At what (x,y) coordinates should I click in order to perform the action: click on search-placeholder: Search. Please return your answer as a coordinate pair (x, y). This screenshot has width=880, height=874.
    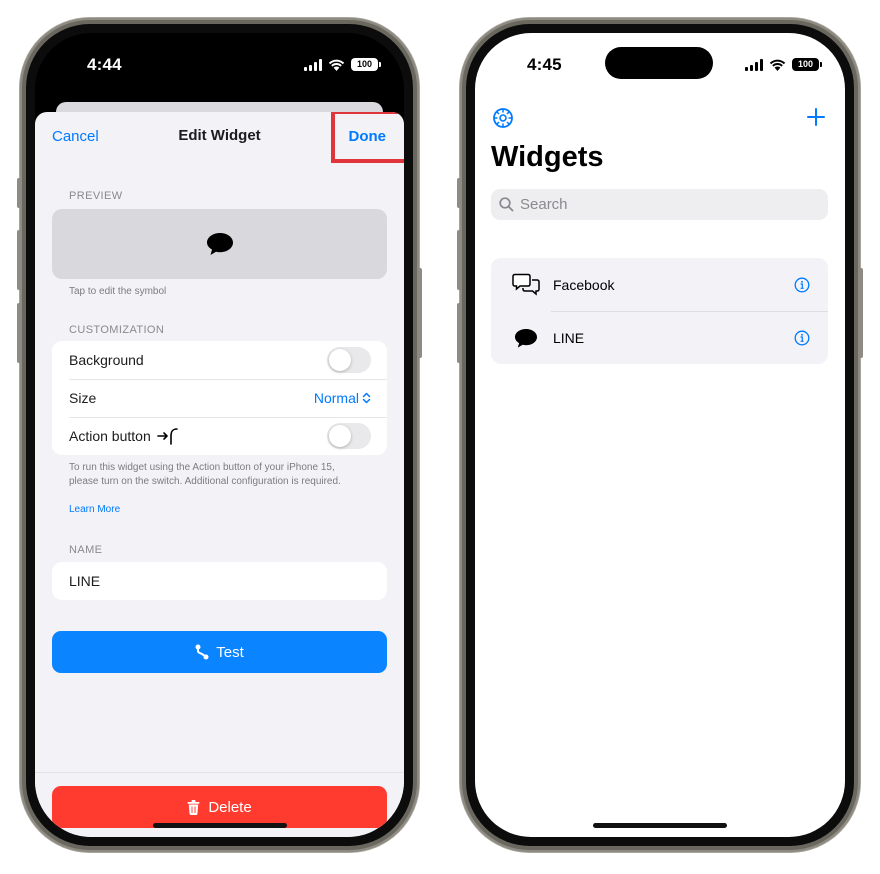
    Looking at the image, I should click on (544, 204).